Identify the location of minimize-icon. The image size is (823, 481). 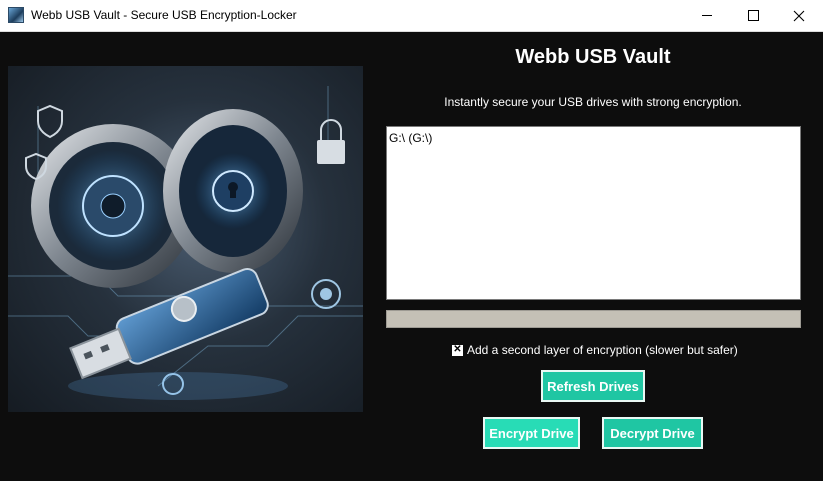
(707, 15).